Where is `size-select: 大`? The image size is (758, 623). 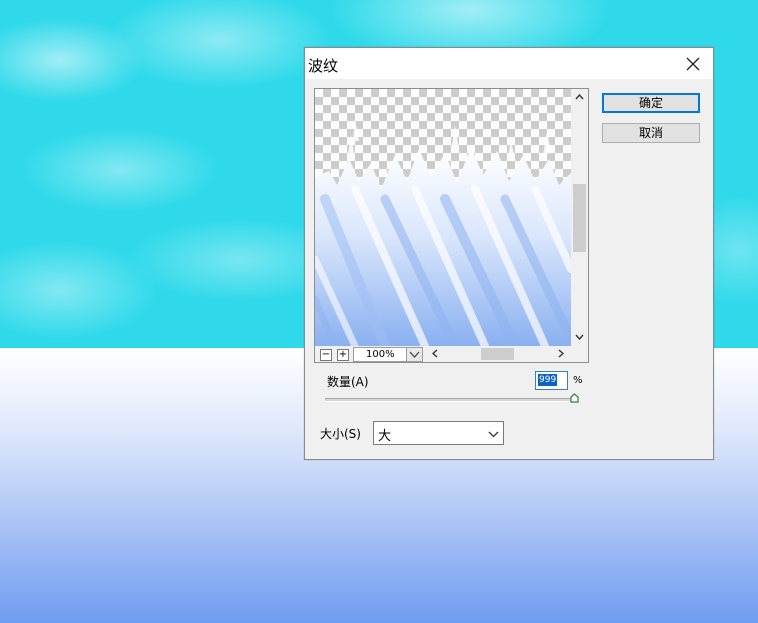 size-select: 大 is located at coordinates (438, 433).